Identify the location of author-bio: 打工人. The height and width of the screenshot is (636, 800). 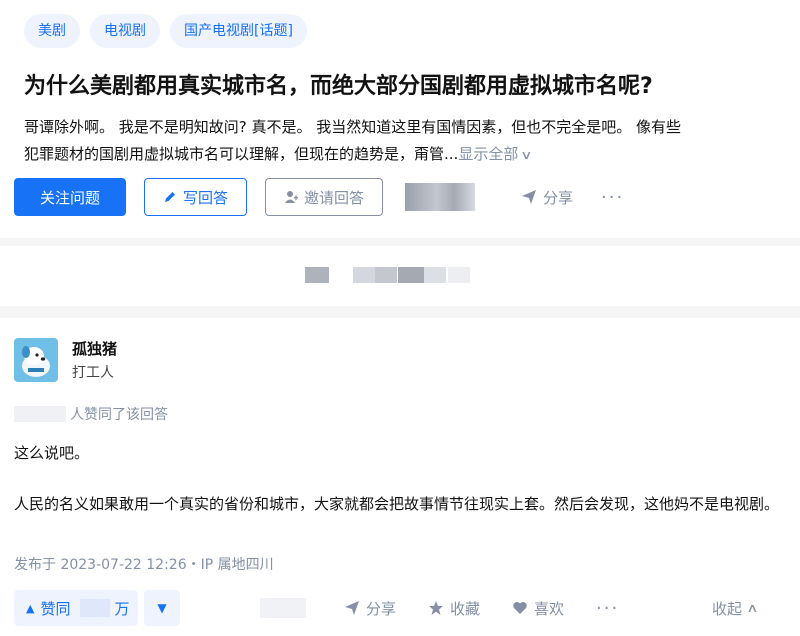
(93, 373).